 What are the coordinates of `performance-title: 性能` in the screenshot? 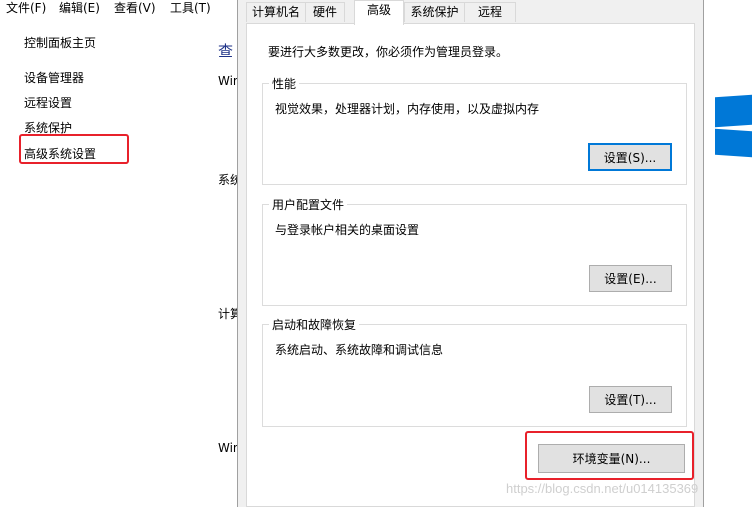 It's located at (284, 83).